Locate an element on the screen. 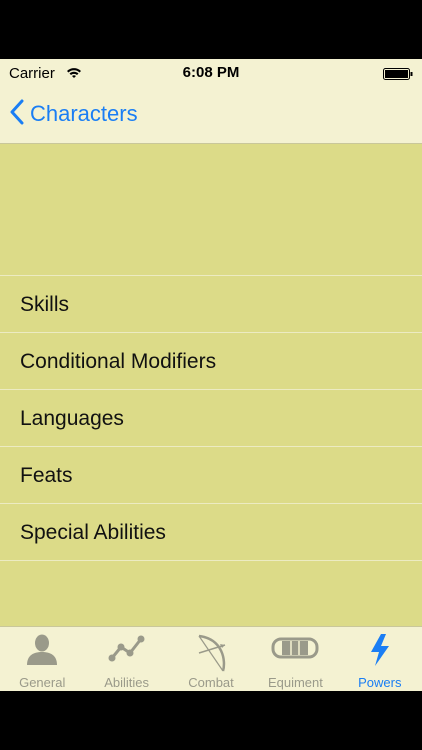 Image resolution: width=422 pixels, height=750 pixels. top-letterbox is located at coordinates (211, 29).